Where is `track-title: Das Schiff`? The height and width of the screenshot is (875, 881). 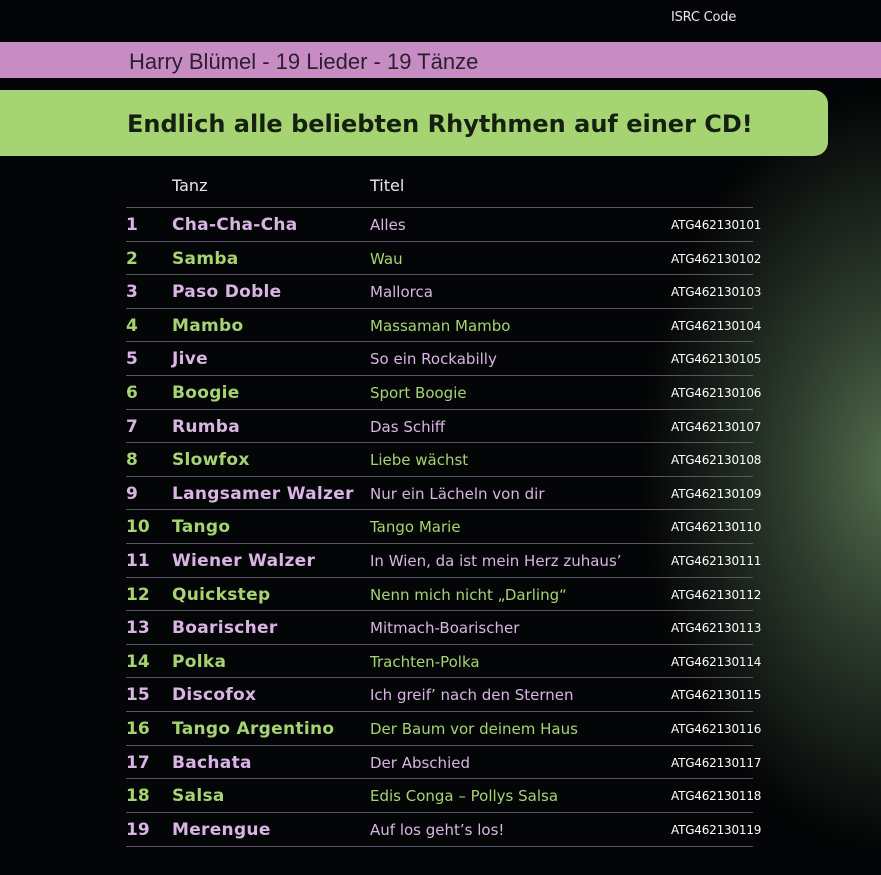 track-title: Das Schiff is located at coordinates (408, 426).